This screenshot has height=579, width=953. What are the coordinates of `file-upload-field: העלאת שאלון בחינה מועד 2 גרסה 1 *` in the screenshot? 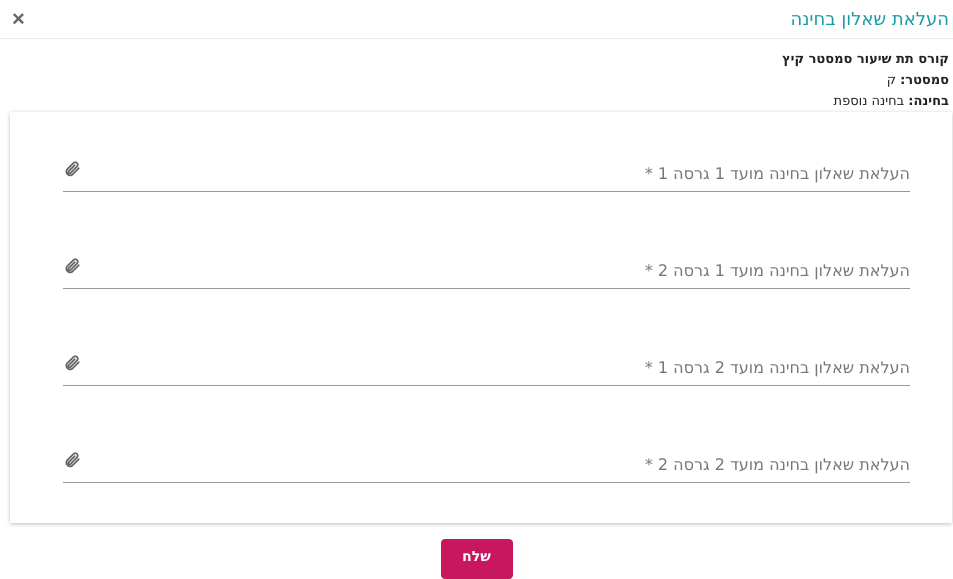 It's located at (486, 357).